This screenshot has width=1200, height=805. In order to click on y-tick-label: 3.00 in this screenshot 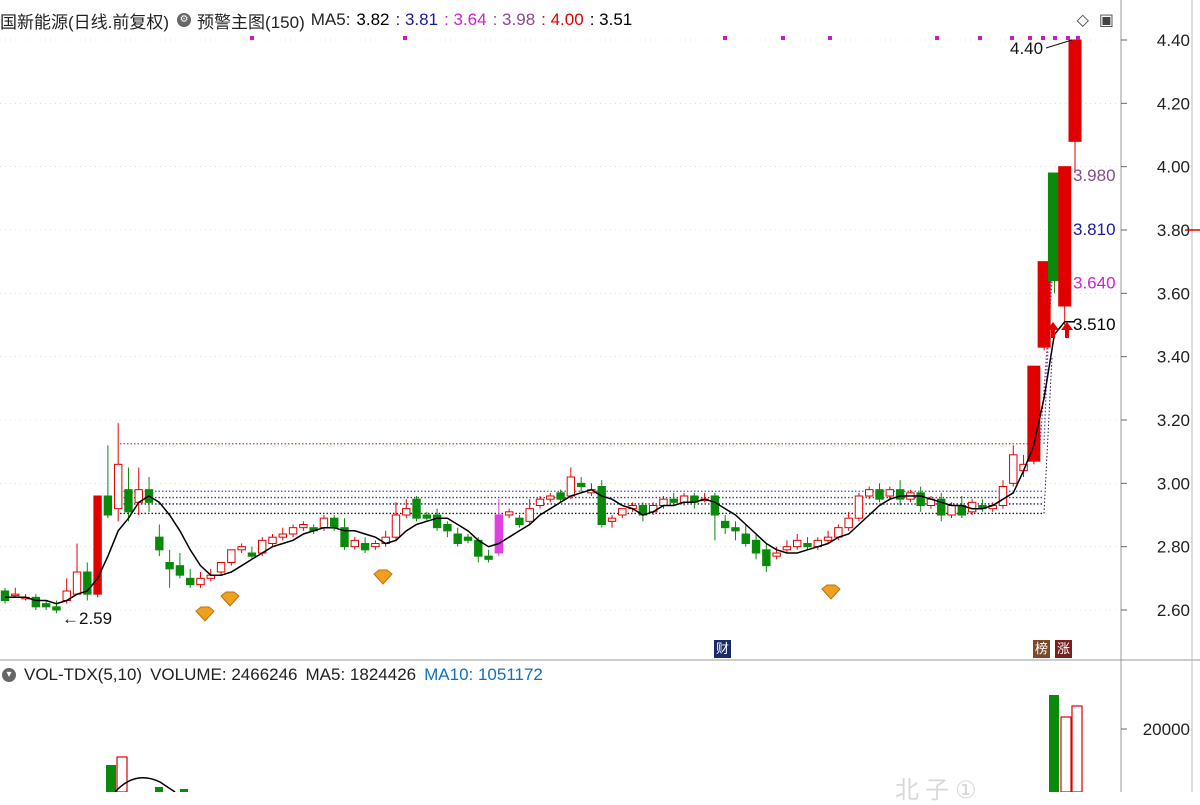, I will do `click(1173, 483)`.